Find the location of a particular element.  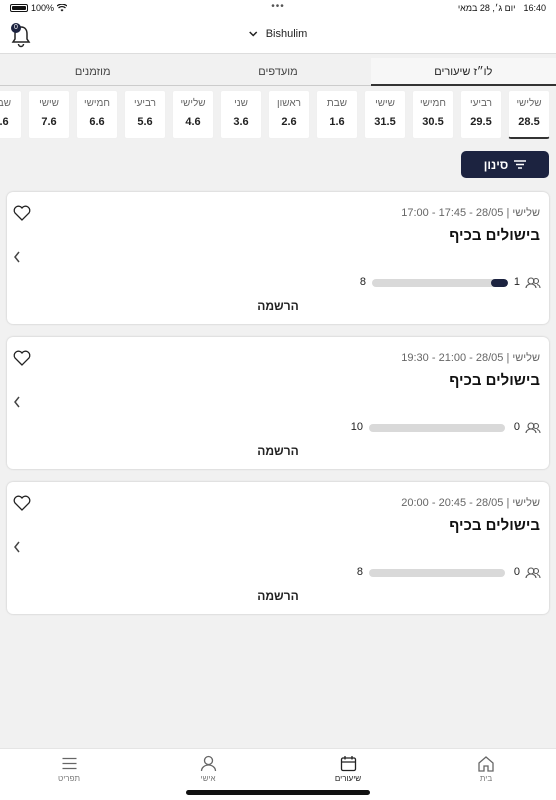

battery-icon is located at coordinates (19, 8).